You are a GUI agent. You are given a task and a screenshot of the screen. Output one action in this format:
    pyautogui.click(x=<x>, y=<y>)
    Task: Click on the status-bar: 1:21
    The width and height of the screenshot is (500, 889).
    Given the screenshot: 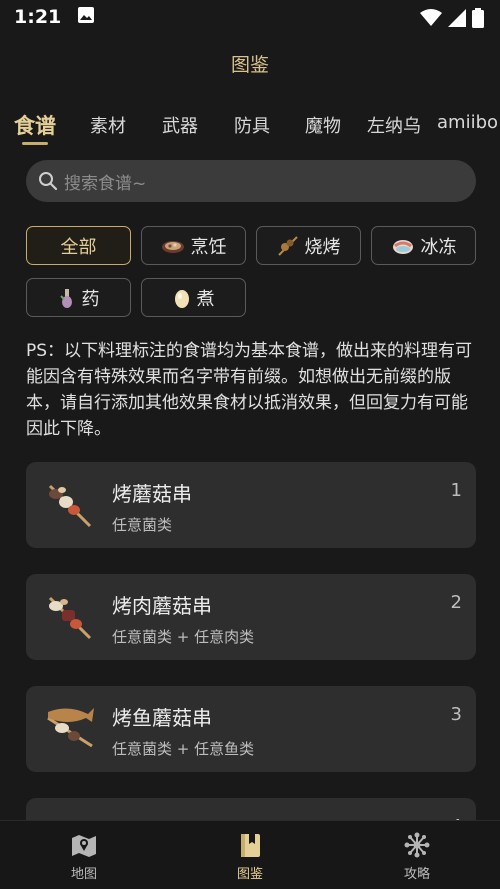 What is the action you would take?
    pyautogui.click(x=250, y=17)
    